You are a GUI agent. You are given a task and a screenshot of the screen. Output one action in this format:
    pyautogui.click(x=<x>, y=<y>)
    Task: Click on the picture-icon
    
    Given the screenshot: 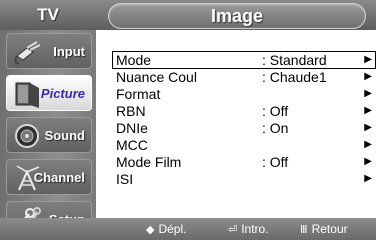 What is the action you would take?
    pyautogui.click(x=27, y=95)
    